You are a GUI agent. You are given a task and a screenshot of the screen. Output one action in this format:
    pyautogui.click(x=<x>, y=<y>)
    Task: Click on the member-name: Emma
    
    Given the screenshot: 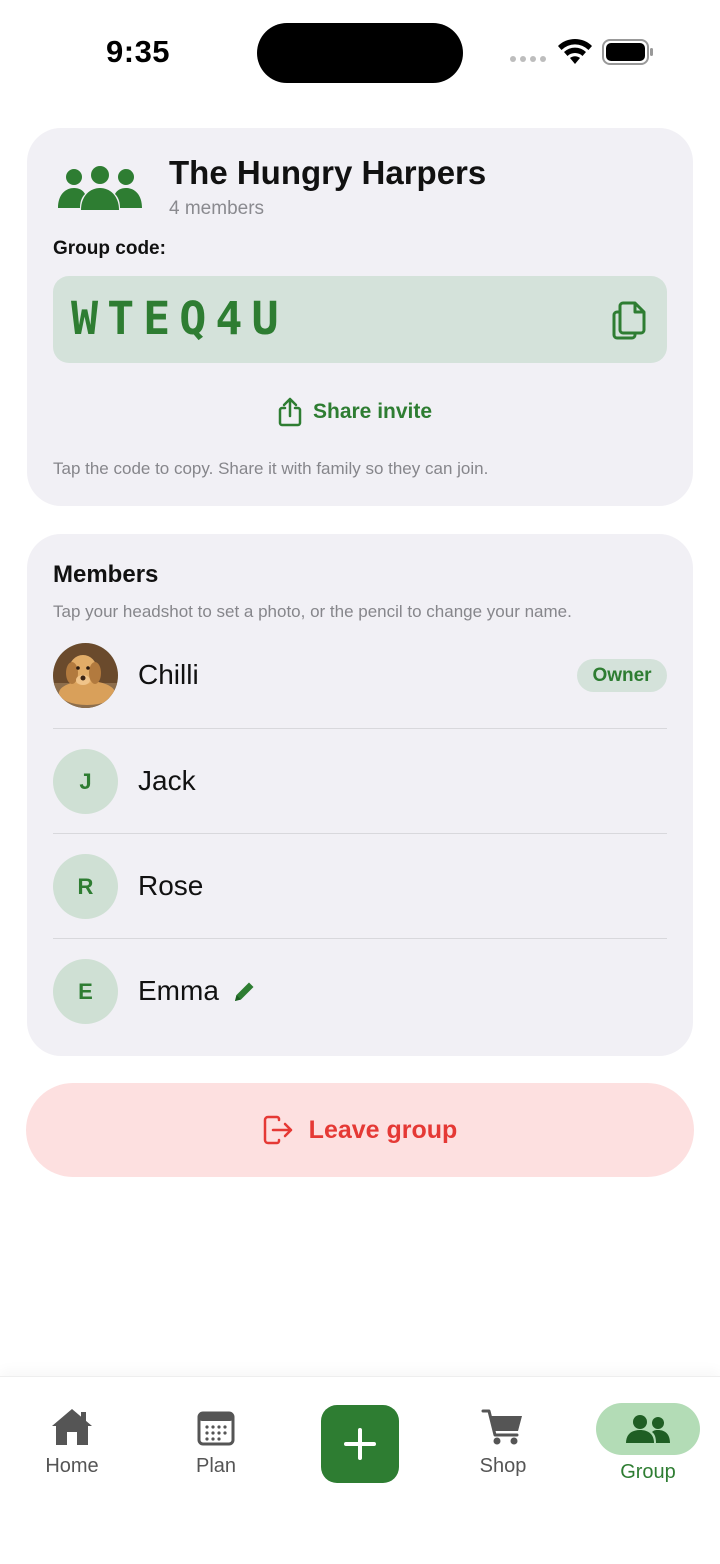 What is the action you would take?
    pyautogui.click(x=178, y=990)
    